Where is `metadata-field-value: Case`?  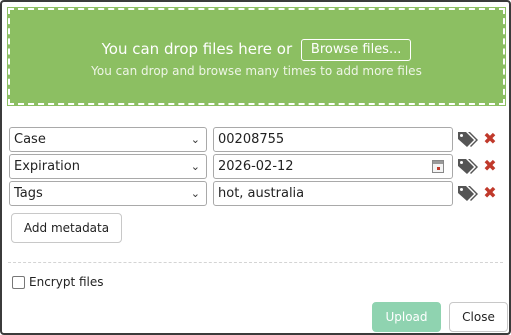
metadata-field-value: Case is located at coordinates (30, 139).